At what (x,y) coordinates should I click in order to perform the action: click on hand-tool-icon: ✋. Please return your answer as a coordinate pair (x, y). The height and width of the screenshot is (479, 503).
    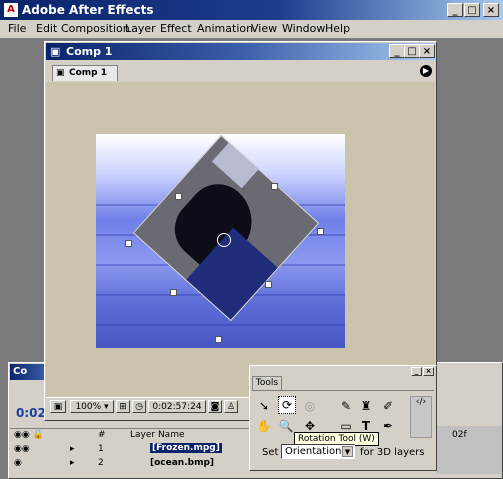
    Looking at the image, I should click on (264, 426).